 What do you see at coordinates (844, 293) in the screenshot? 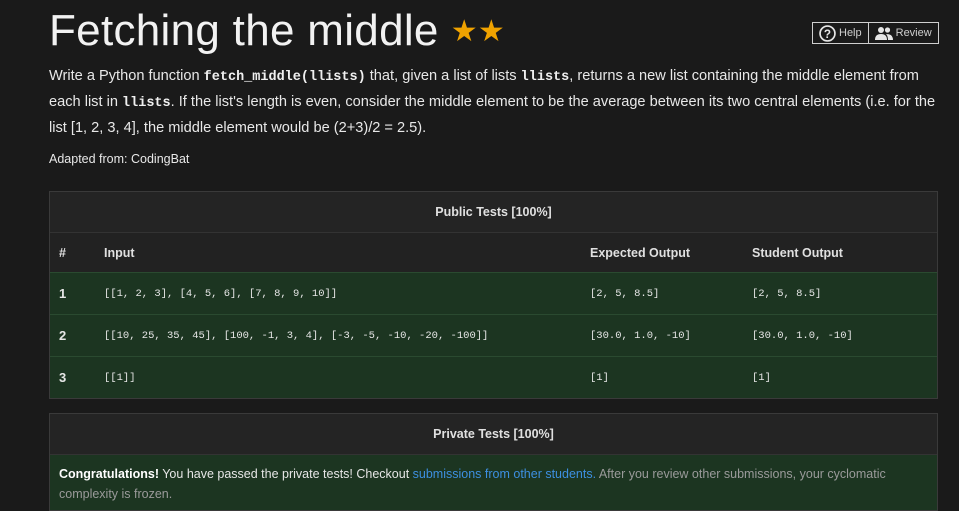
I see `row-student: [2, 5, 8.5]` at bounding box center [844, 293].